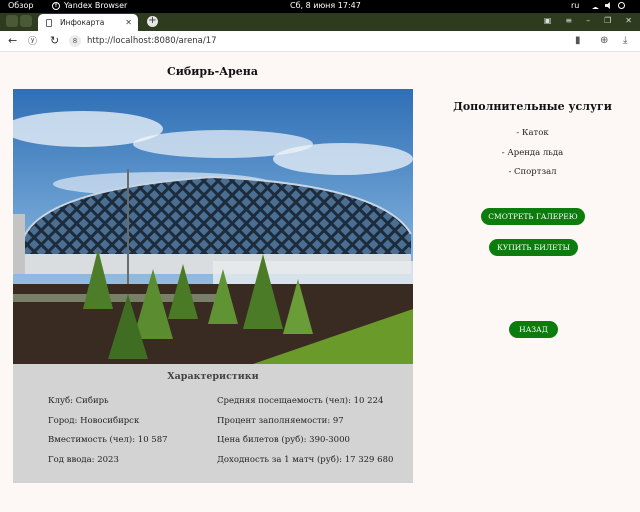  I want to click on bookmark-icon: ▮, so click(578, 40).